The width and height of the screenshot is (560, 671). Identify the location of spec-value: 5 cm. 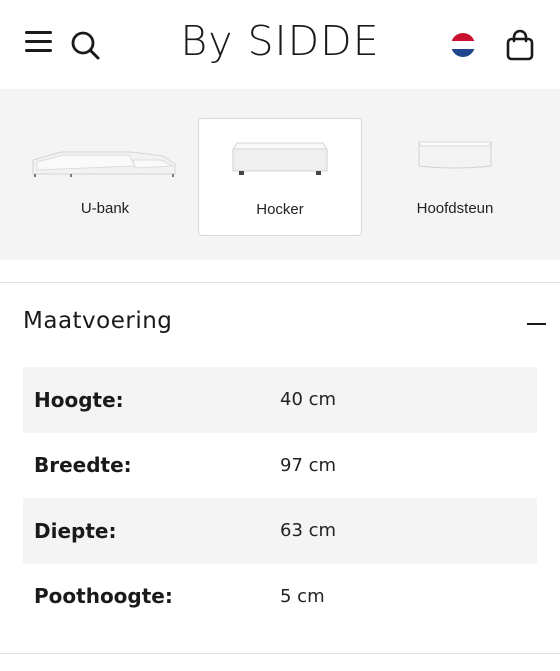
(302, 596).